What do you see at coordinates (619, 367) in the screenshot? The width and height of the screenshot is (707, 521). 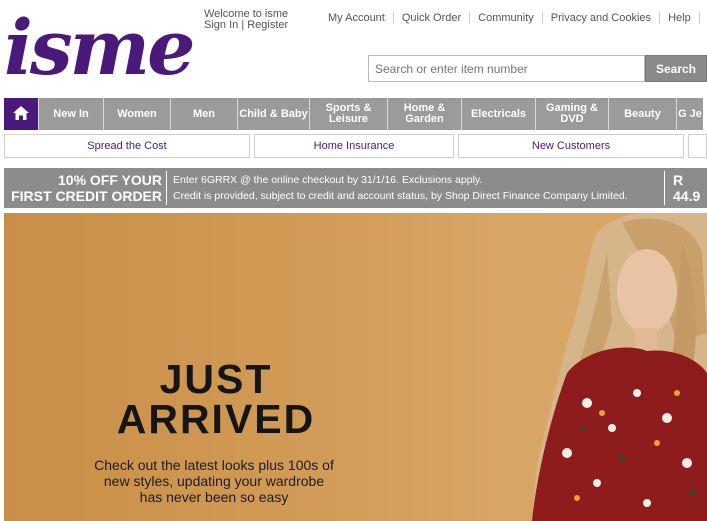 I see `hero-model-image` at bounding box center [619, 367].